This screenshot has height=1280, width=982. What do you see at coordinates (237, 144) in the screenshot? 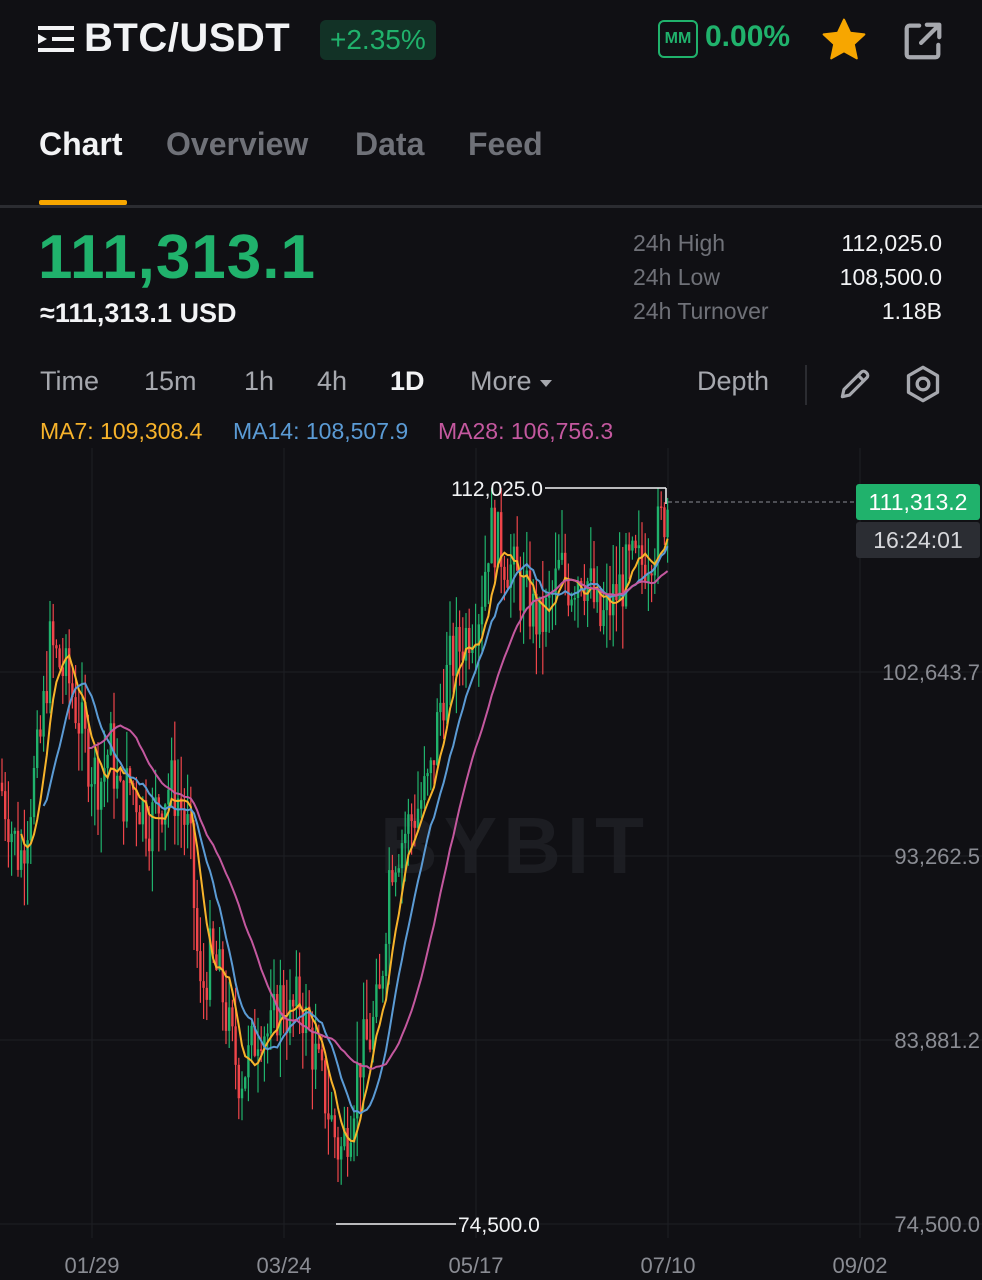
I see `tab-overview: Overview` at bounding box center [237, 144].